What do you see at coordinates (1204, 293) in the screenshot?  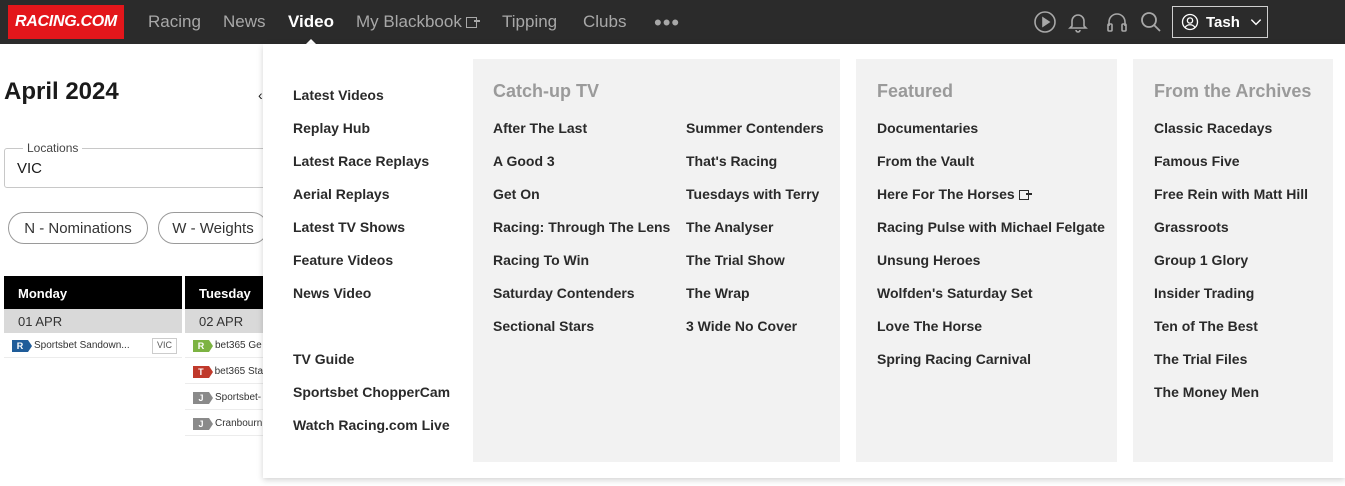 I see `archives-link: Insider Trading` at bounding box center [1204, 293].